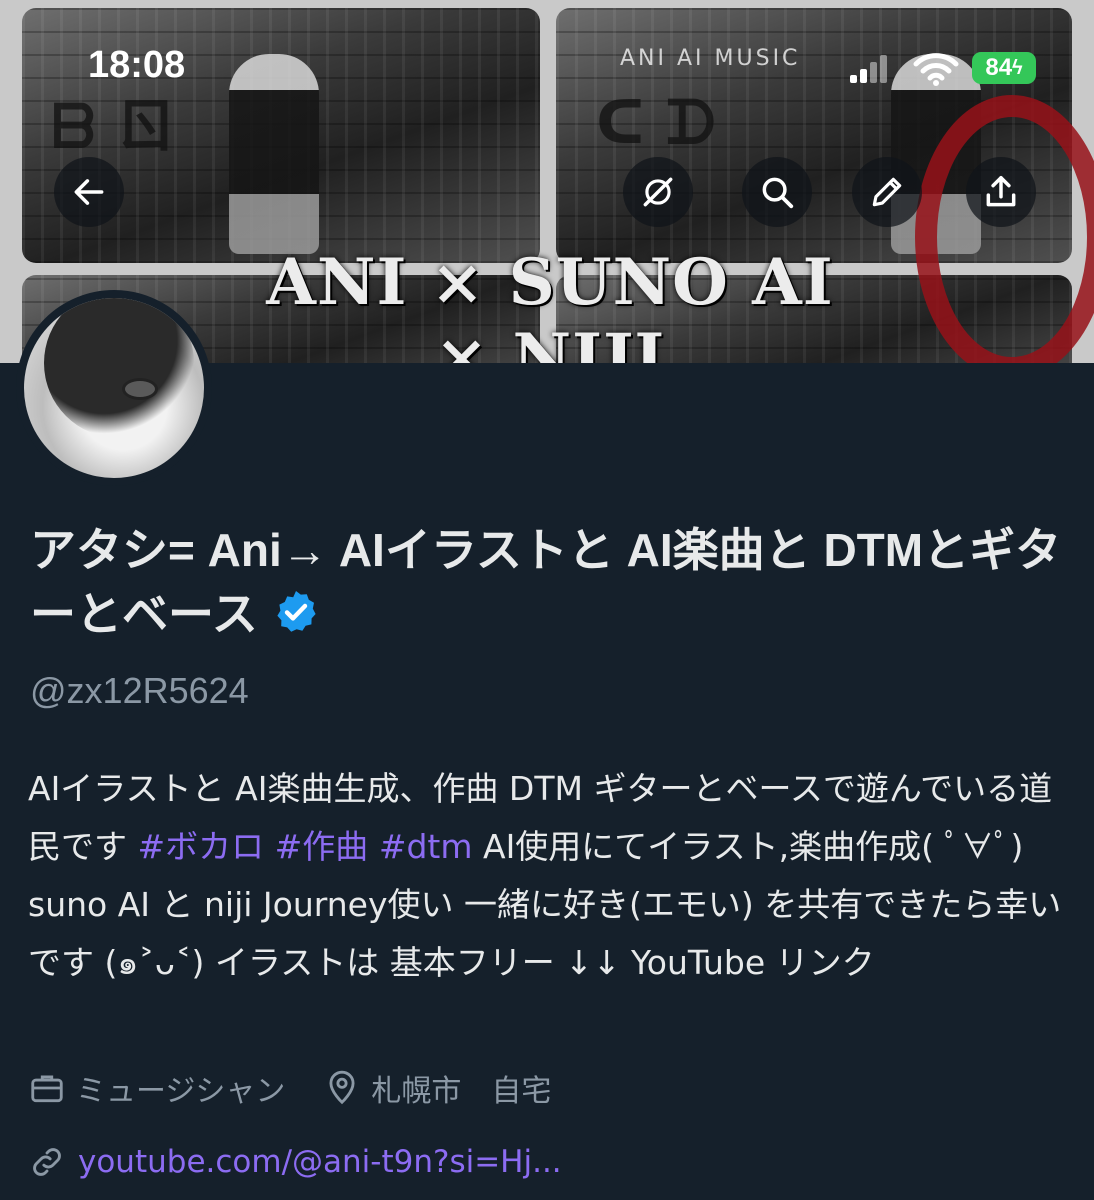 Image resolution: width=1094 pixels, height=1200 pixels. Describe the element at coordinates (999, 67) in the screenshot. I see `battery-level: 84` at that location.